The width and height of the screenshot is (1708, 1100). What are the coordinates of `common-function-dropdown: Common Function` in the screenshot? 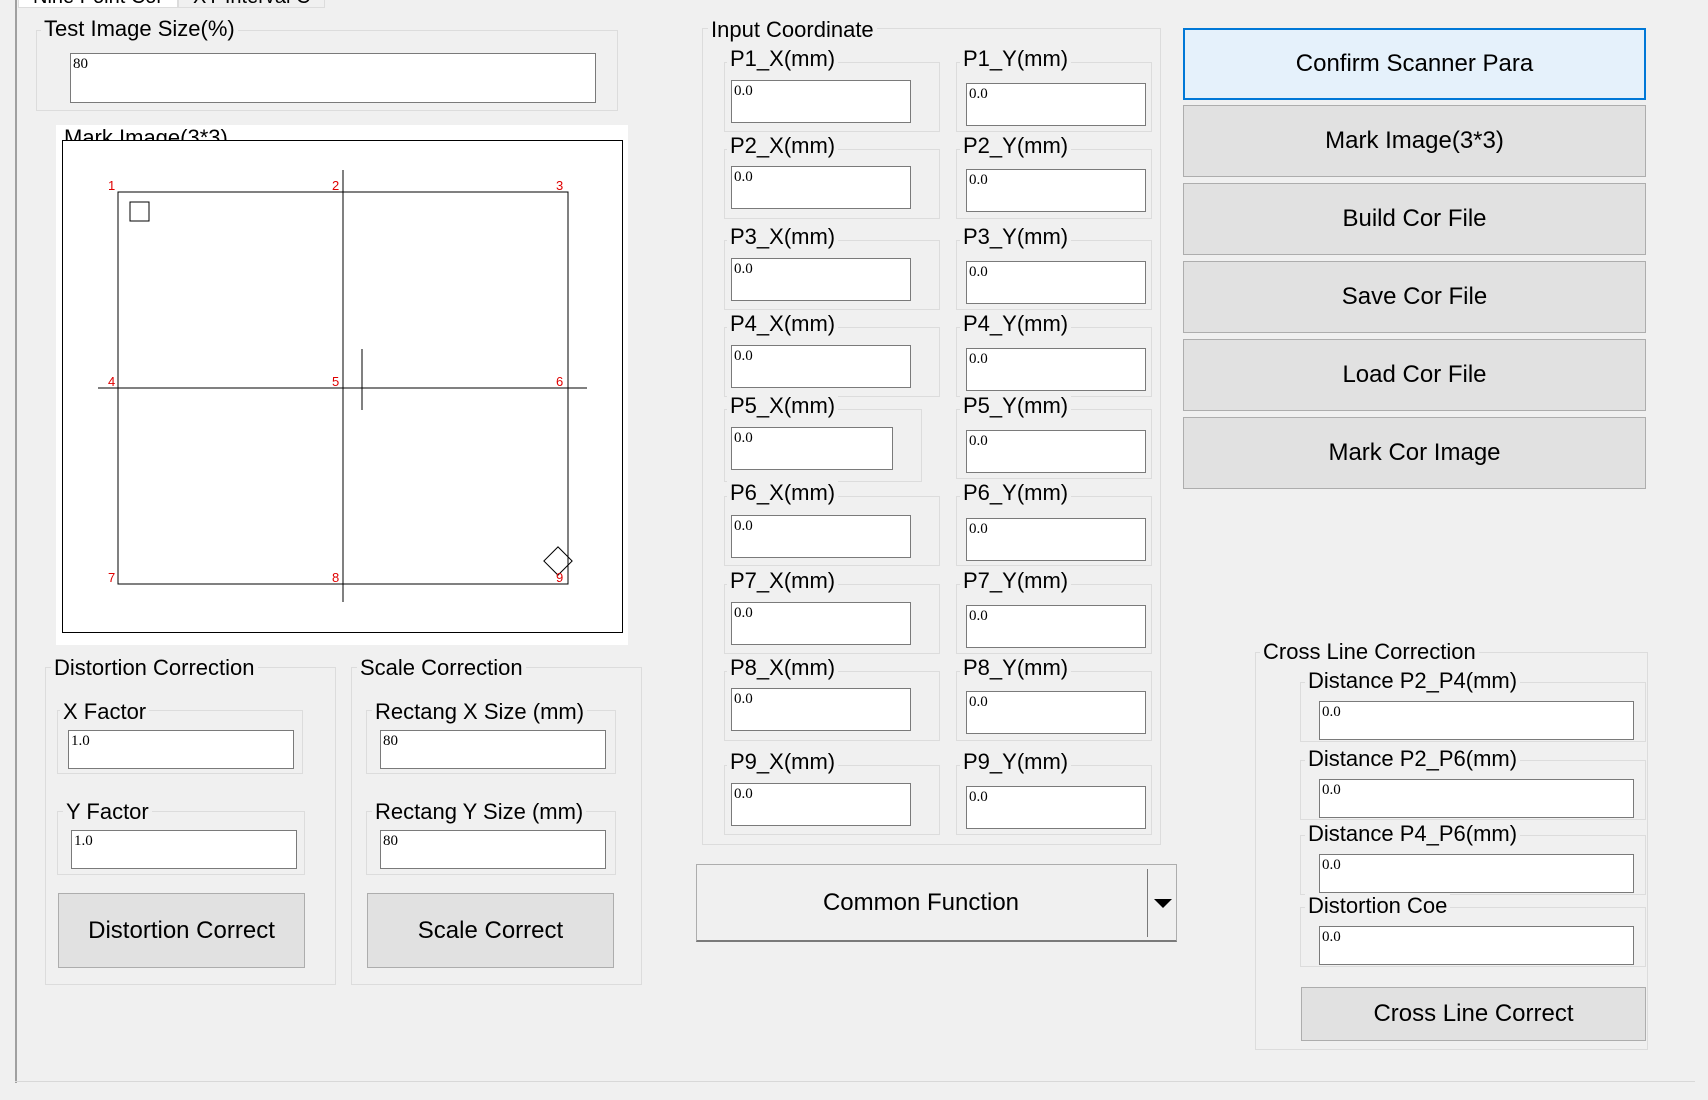 It's located at (936, 903).